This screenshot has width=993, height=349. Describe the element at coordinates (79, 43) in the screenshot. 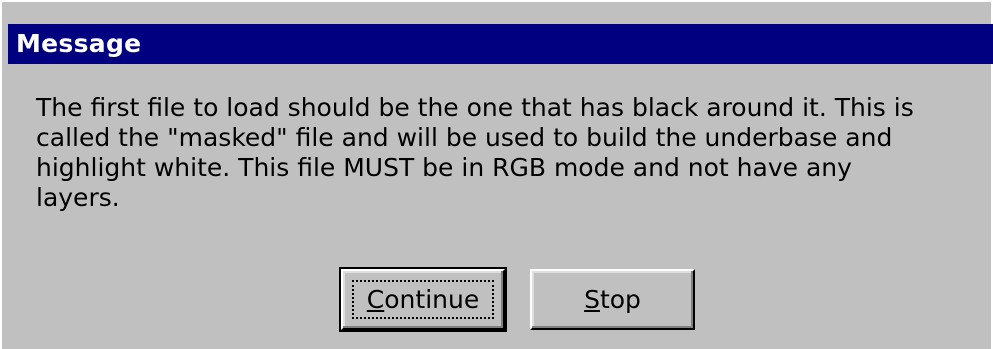

I see `dialog-title: Message` at that location.